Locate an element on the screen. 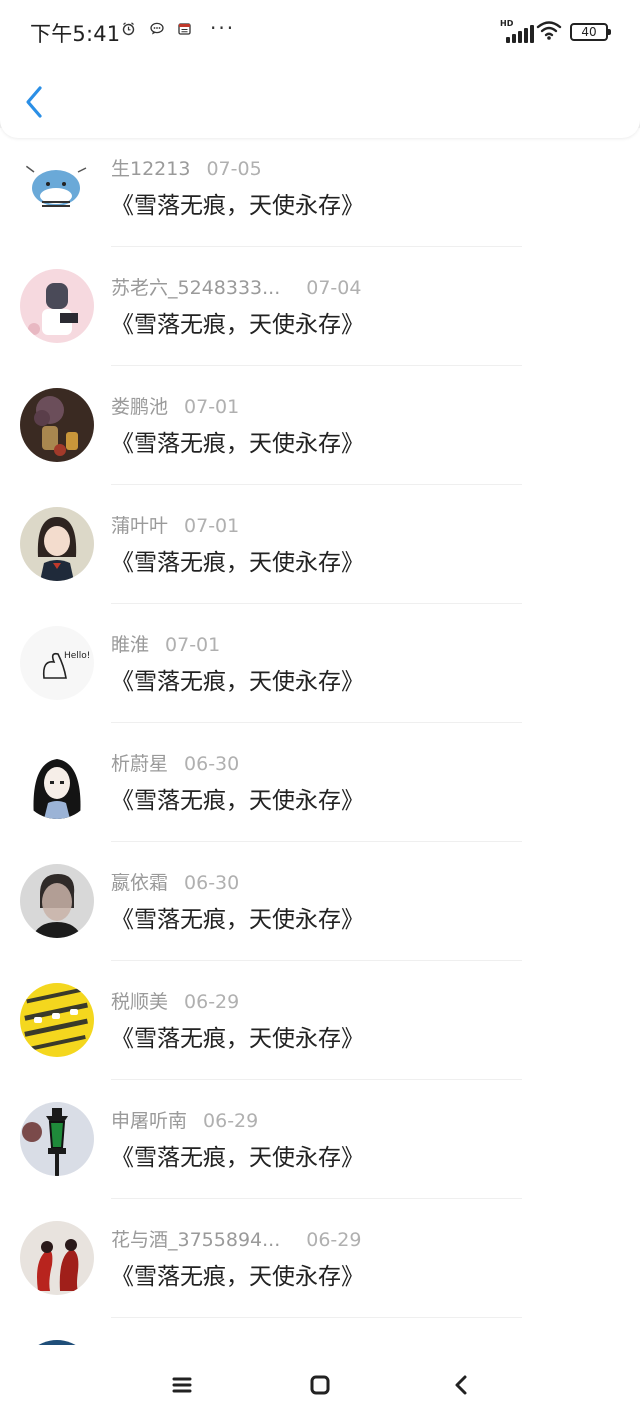 The height and width of the screenshot is (1423, 640). menu-icon is located at coordinates (182, 1385).